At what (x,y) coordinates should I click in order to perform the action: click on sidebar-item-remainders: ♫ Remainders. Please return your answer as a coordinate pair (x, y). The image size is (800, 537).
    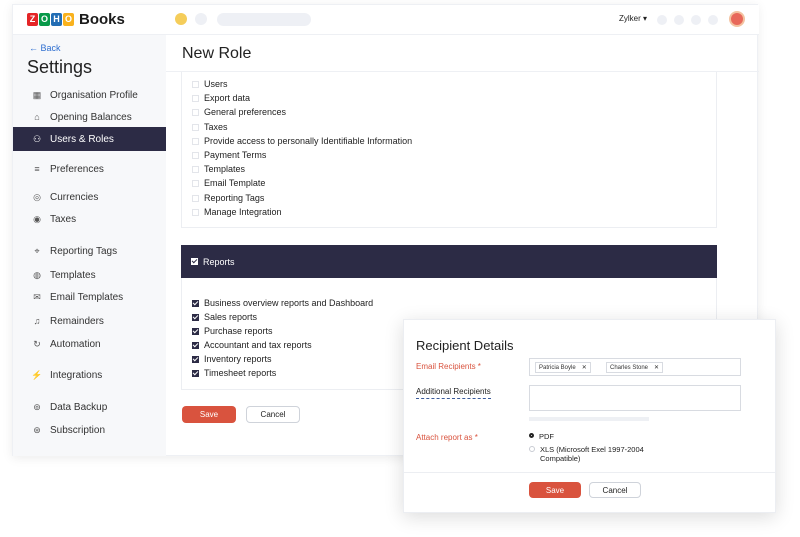
    Looking at the image, I should click on (89, 321).